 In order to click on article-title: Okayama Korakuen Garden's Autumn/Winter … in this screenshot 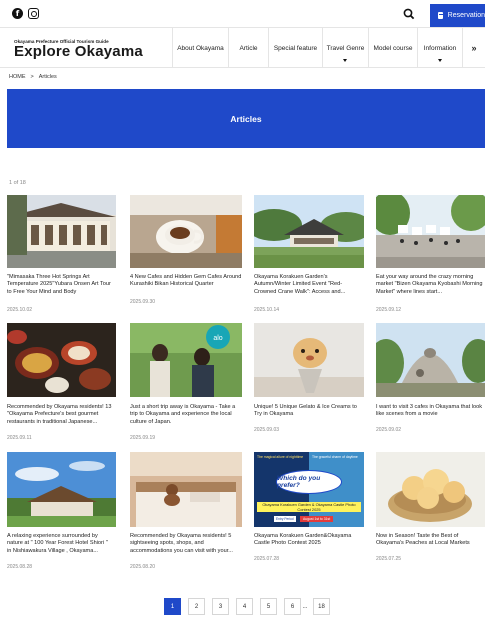, I will do `click(309, 285)`.